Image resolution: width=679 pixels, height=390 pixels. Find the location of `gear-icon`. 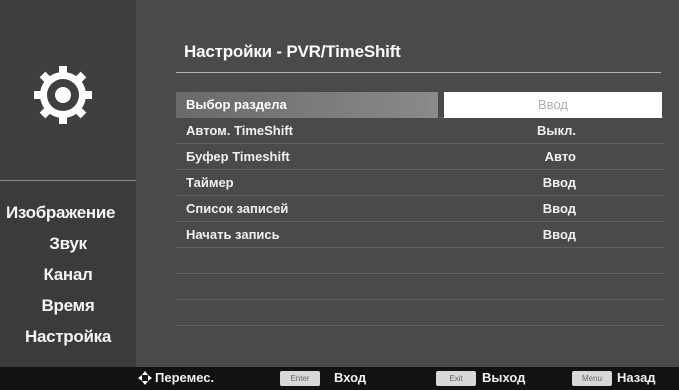

gear-icon is located at coordinates (63, 95).